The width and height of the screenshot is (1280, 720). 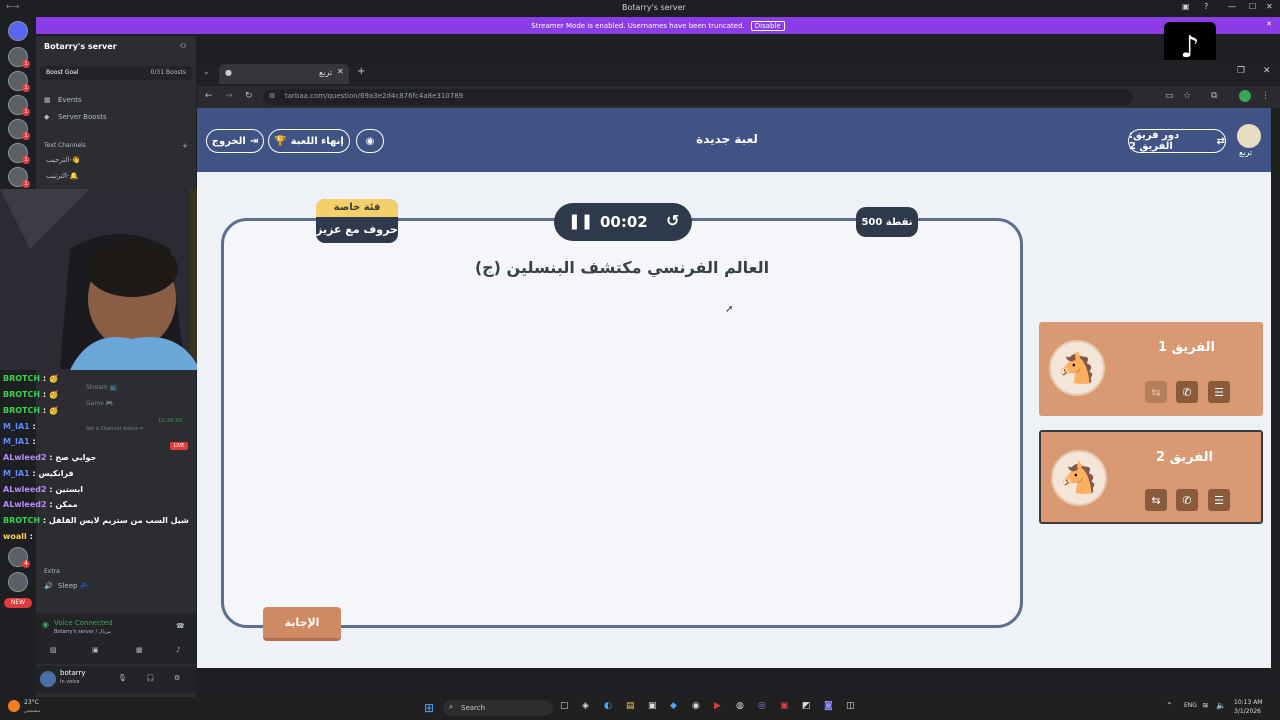 What do you see at coordinates (53, 650) in the screenshot?
I see `camera-off-icon: ▨` at bounding box center [53, 650].